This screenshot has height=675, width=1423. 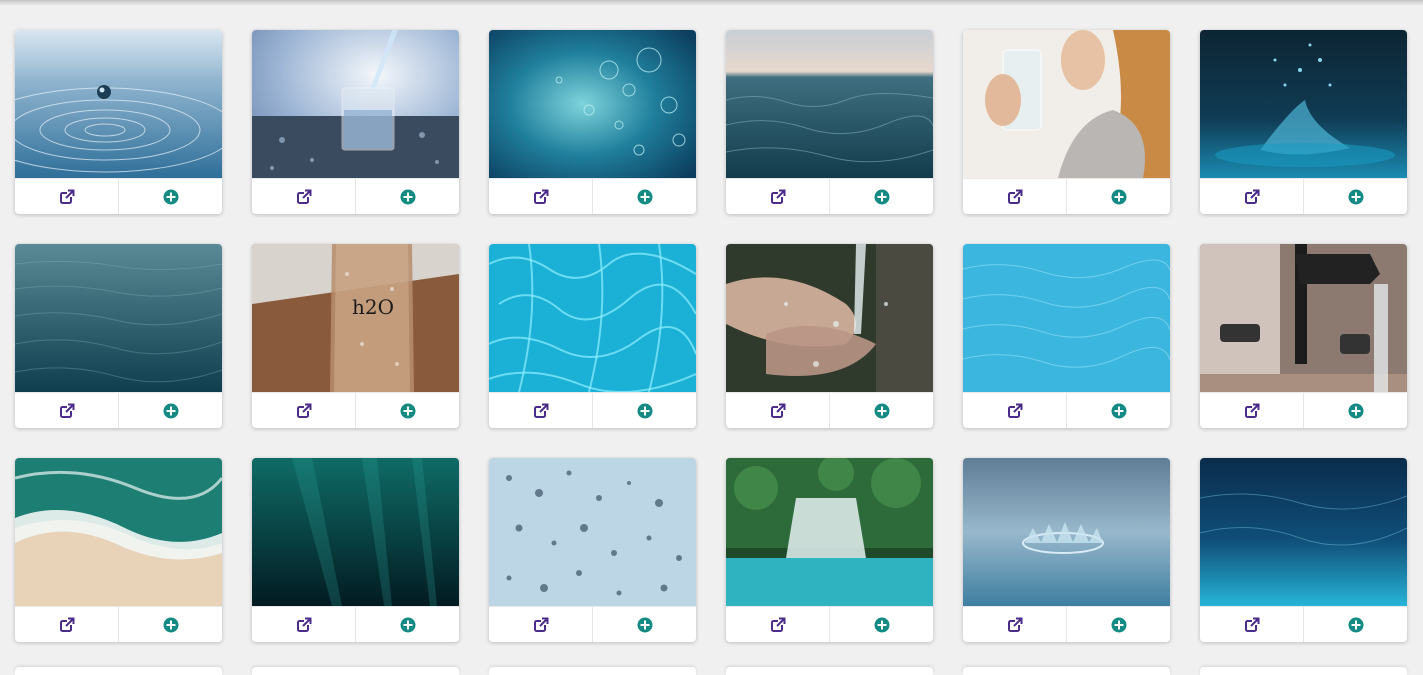 I want to click on image-thumbnail-underwater-bubbles, so click(x=592, y=104).